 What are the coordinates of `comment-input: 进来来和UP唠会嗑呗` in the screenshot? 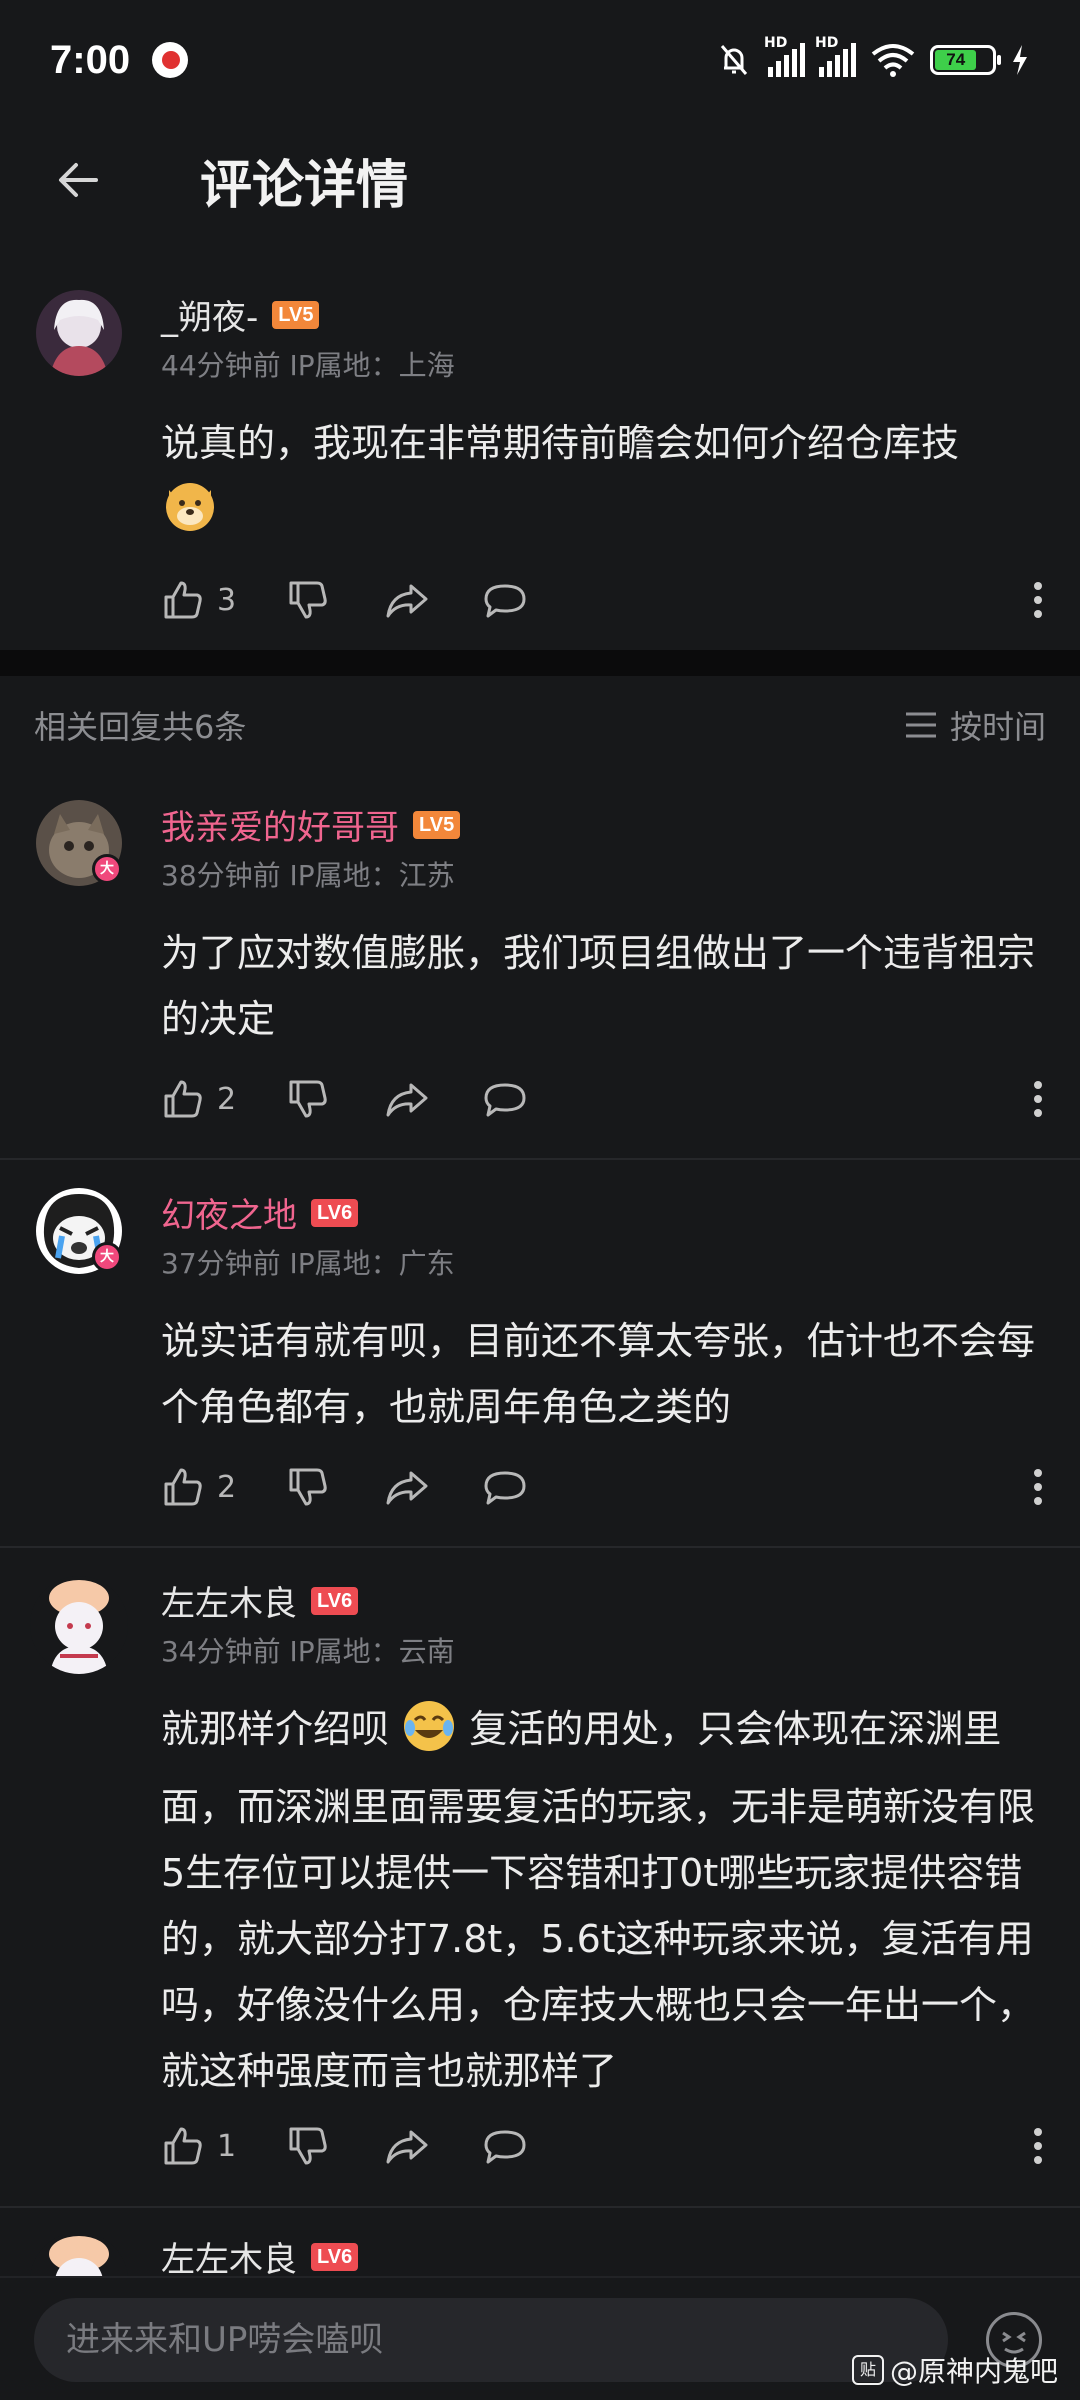 It's located at (491, 2340).